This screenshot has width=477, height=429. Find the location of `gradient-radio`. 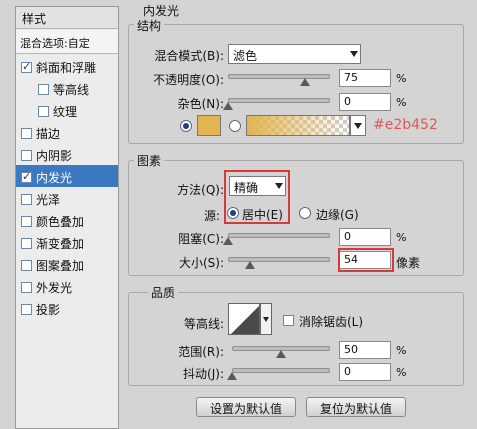

gradient-radio is located at coordinates (235, 126).